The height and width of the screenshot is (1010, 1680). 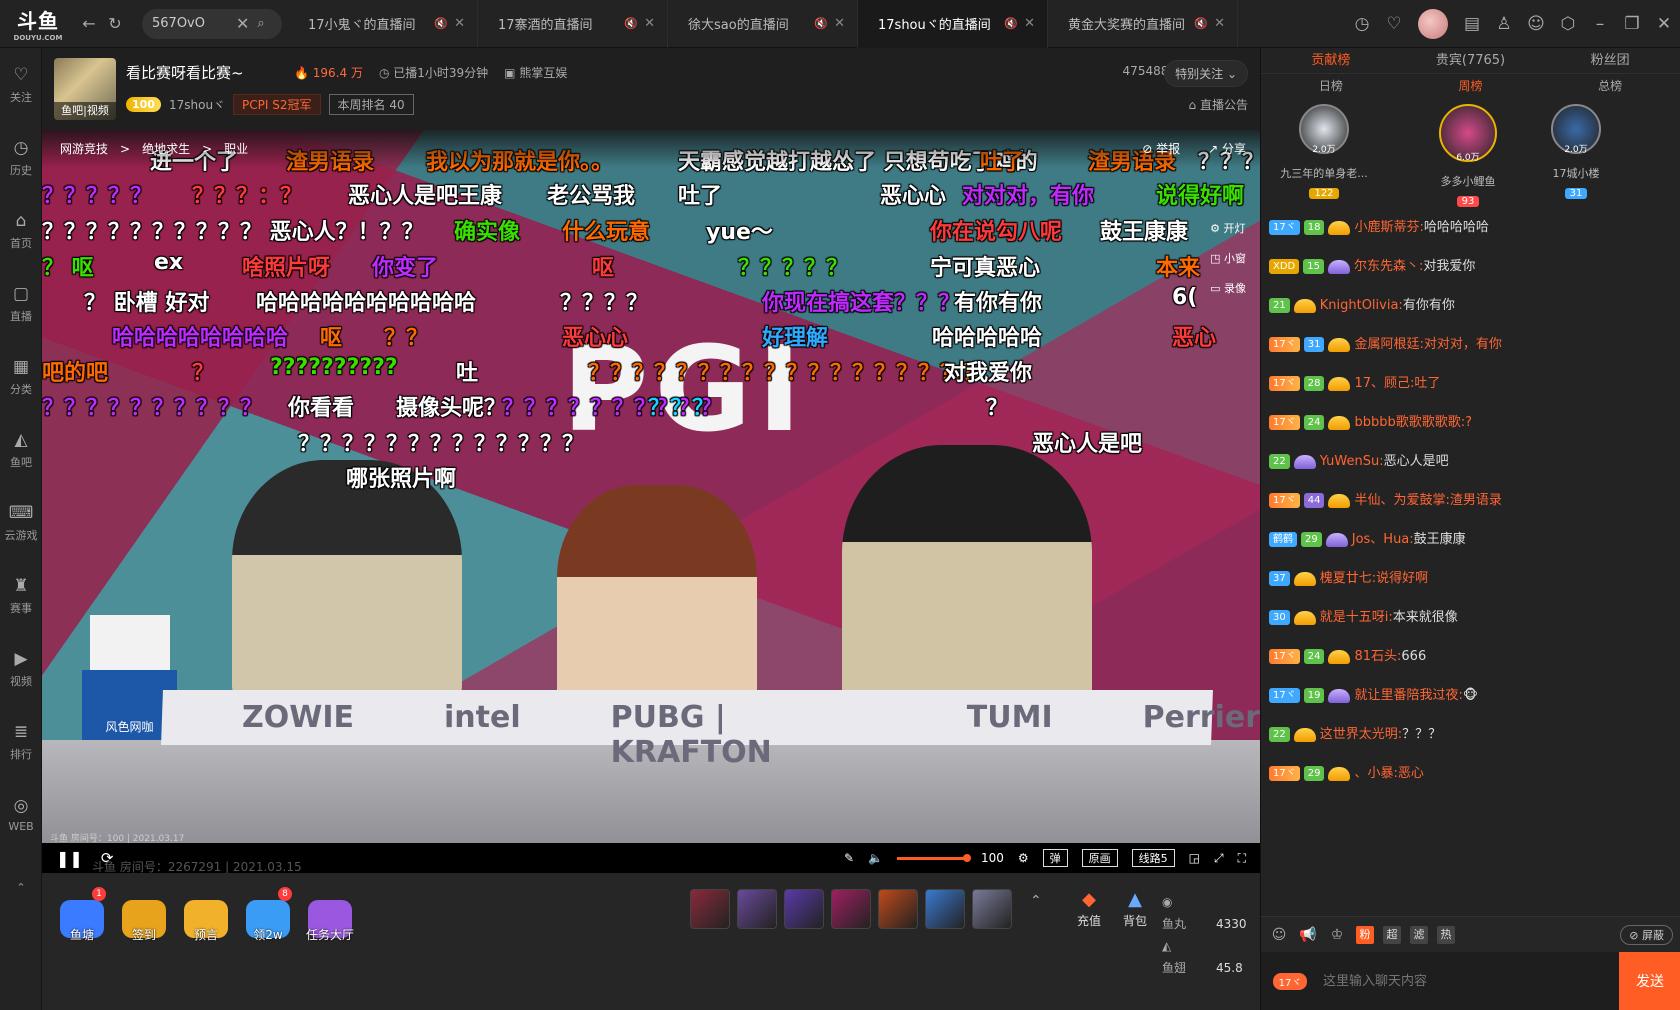 What do you see at coordinates (260, 23) in the screenshot?
I see `search-icon: ⌕` at bounding box center [260, 23].